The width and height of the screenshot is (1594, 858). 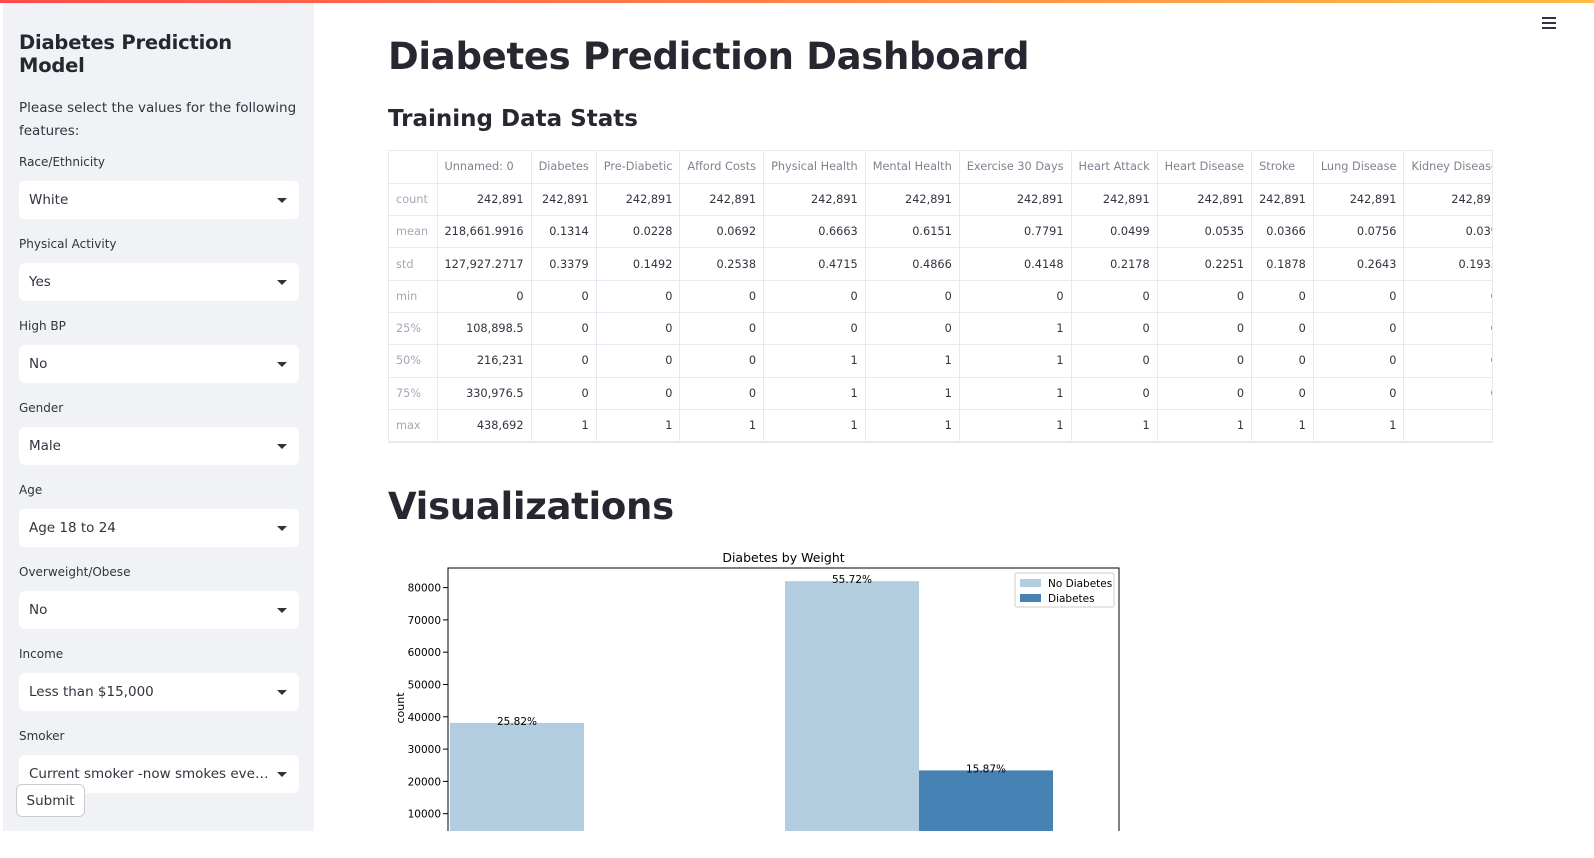 I want to click on chart-title: Diabetes by Weight, so click(x=783, y=557).